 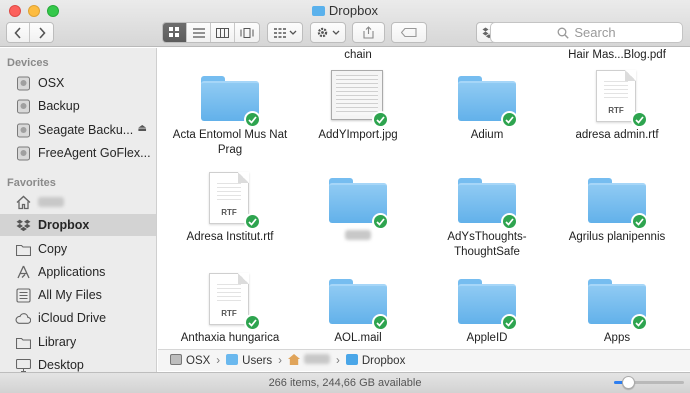 What do you see at coordinates (649, 382) in the screenshot?
I see `icon-size-slider` at bounding box center [649, 382].